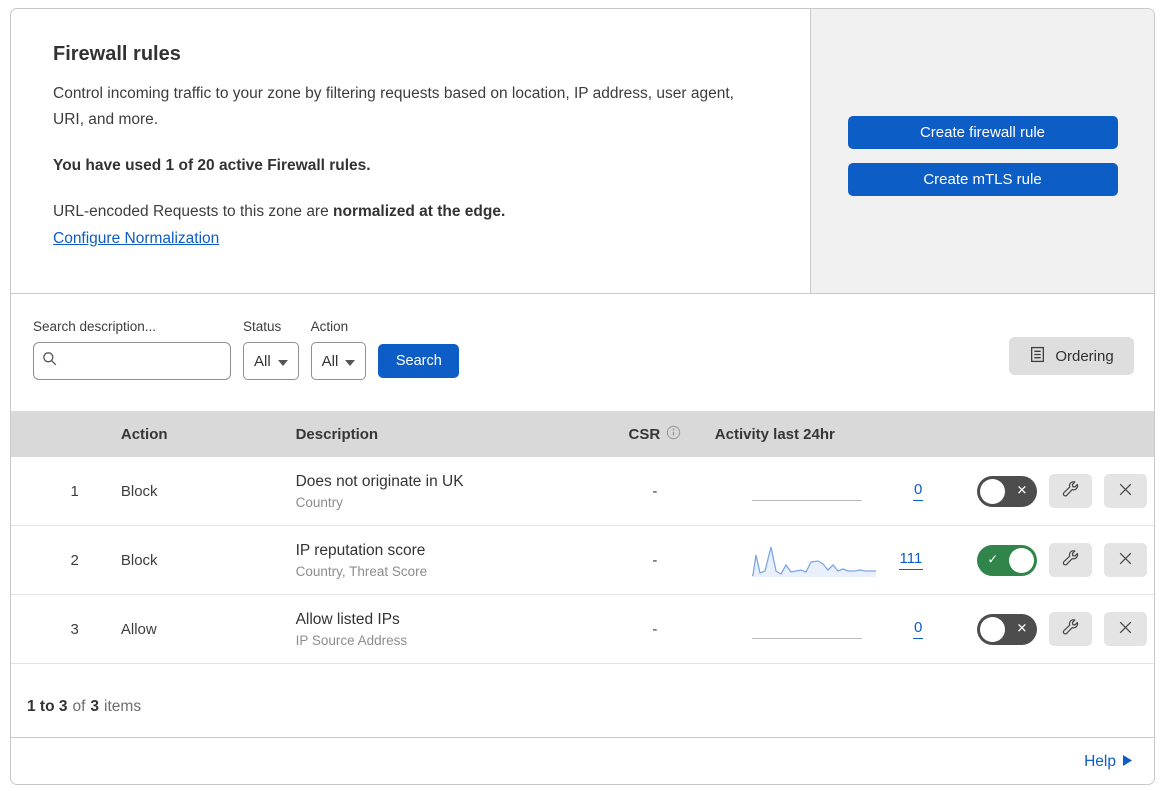  Describe the element at coordinates (443, 491) in the screenshot. I see `rule-description-cell: Does not originate in UK Country` at that location.